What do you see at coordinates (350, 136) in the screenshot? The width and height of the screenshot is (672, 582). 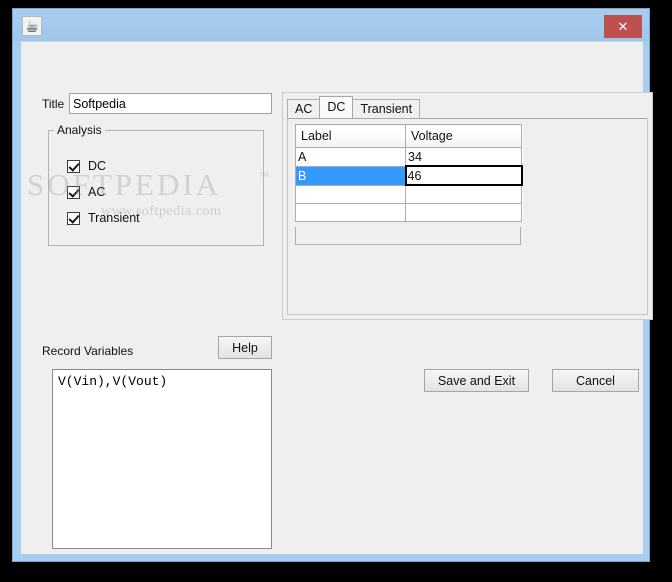 I see `column-header-label: Label` at bounding box center [350, 136].